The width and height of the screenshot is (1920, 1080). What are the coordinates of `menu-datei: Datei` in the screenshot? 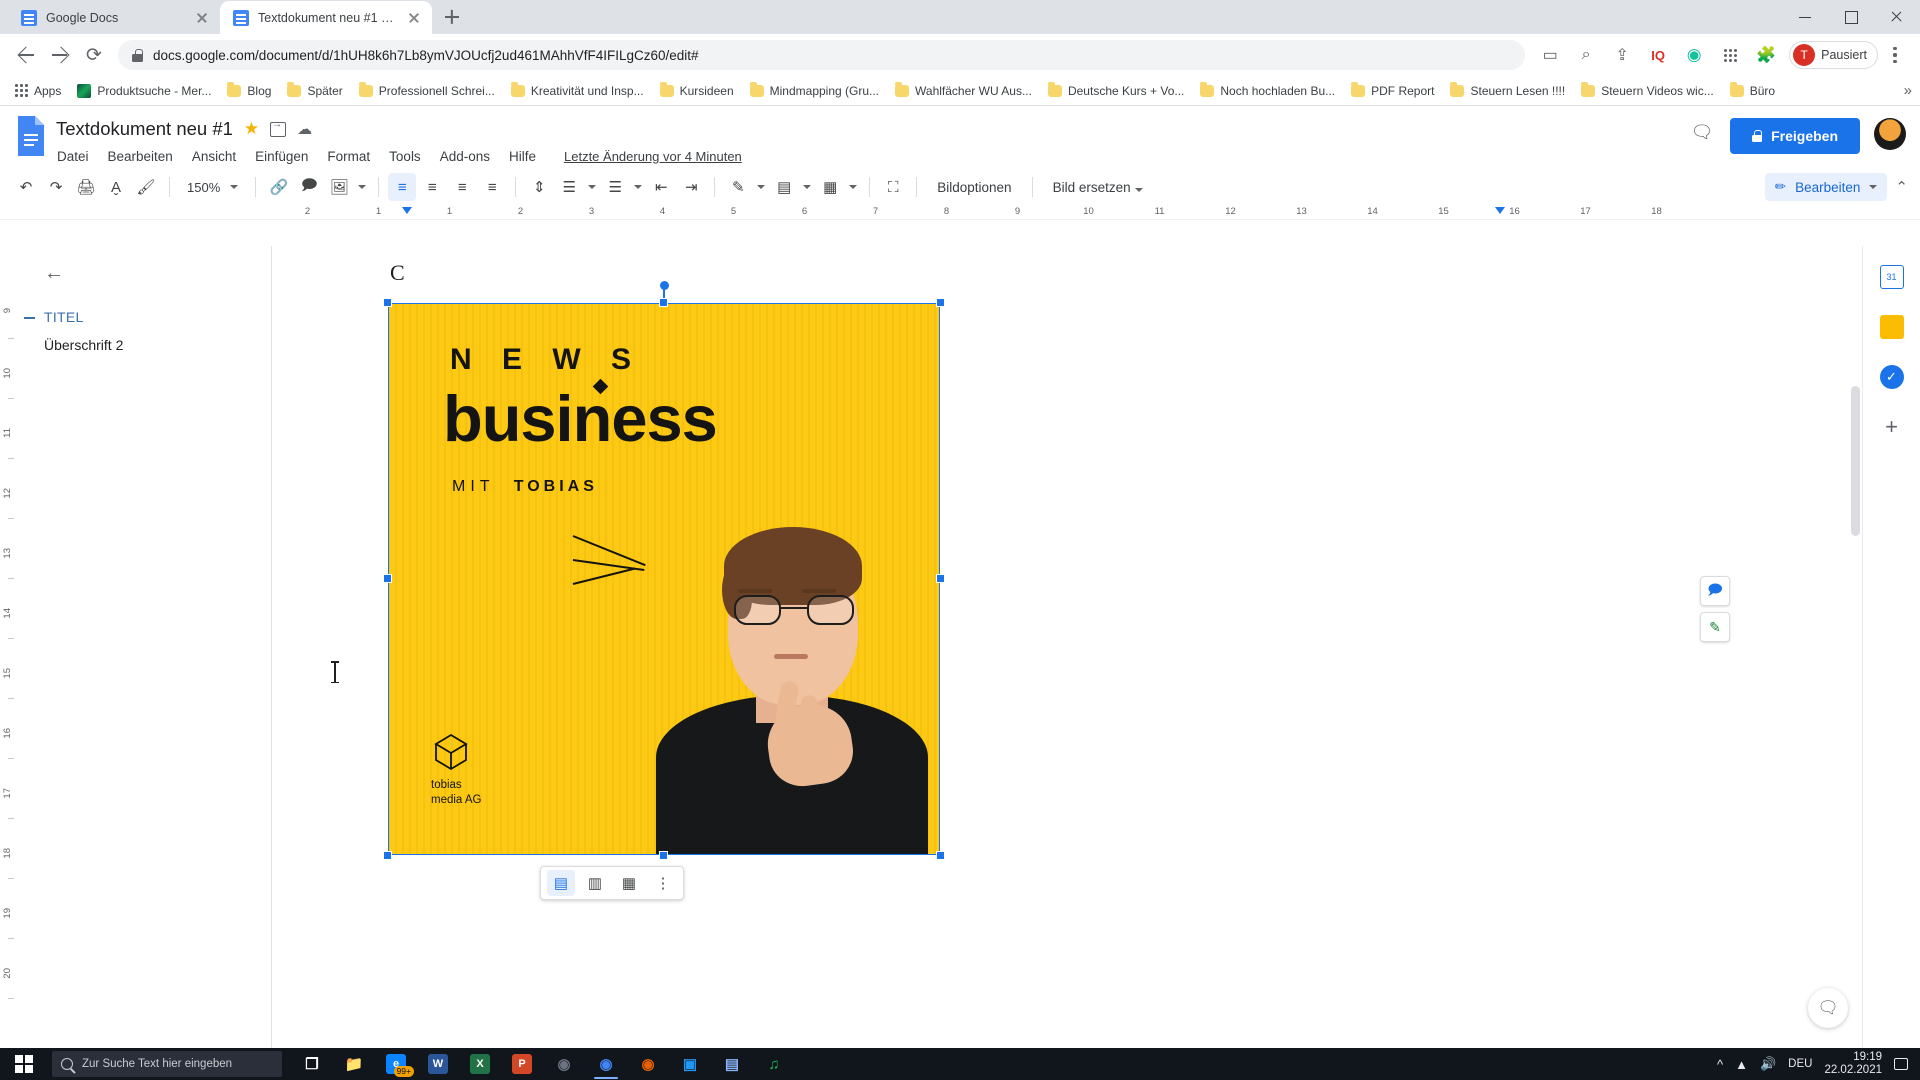 It's located at (73, 156).